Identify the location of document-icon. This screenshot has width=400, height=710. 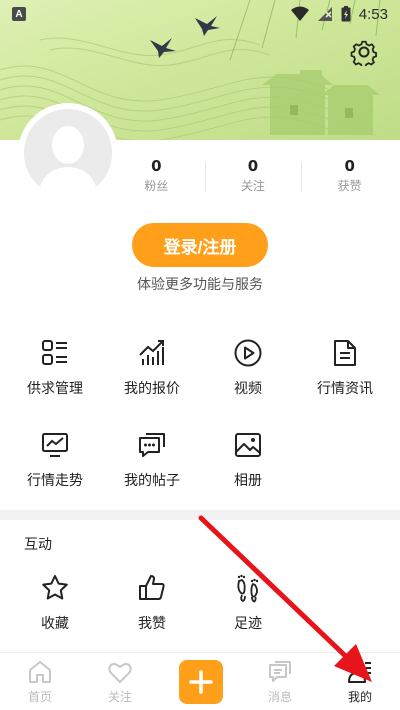
(345, 353).